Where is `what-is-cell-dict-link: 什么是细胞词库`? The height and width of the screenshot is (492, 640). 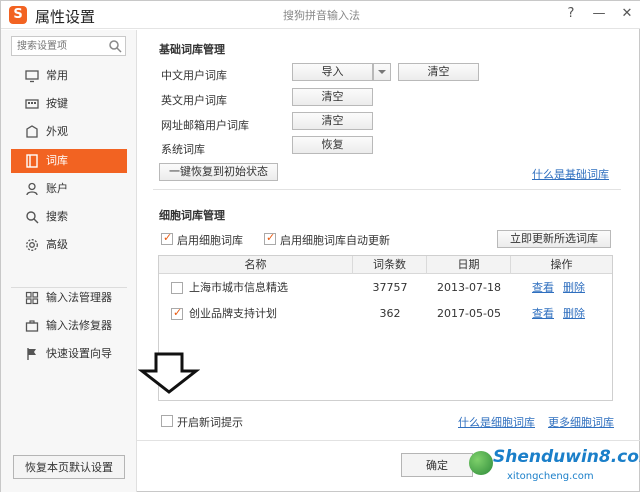 what-is-cell-dict-link: 什么是细胞词库 is located at coordinates (496, 422).